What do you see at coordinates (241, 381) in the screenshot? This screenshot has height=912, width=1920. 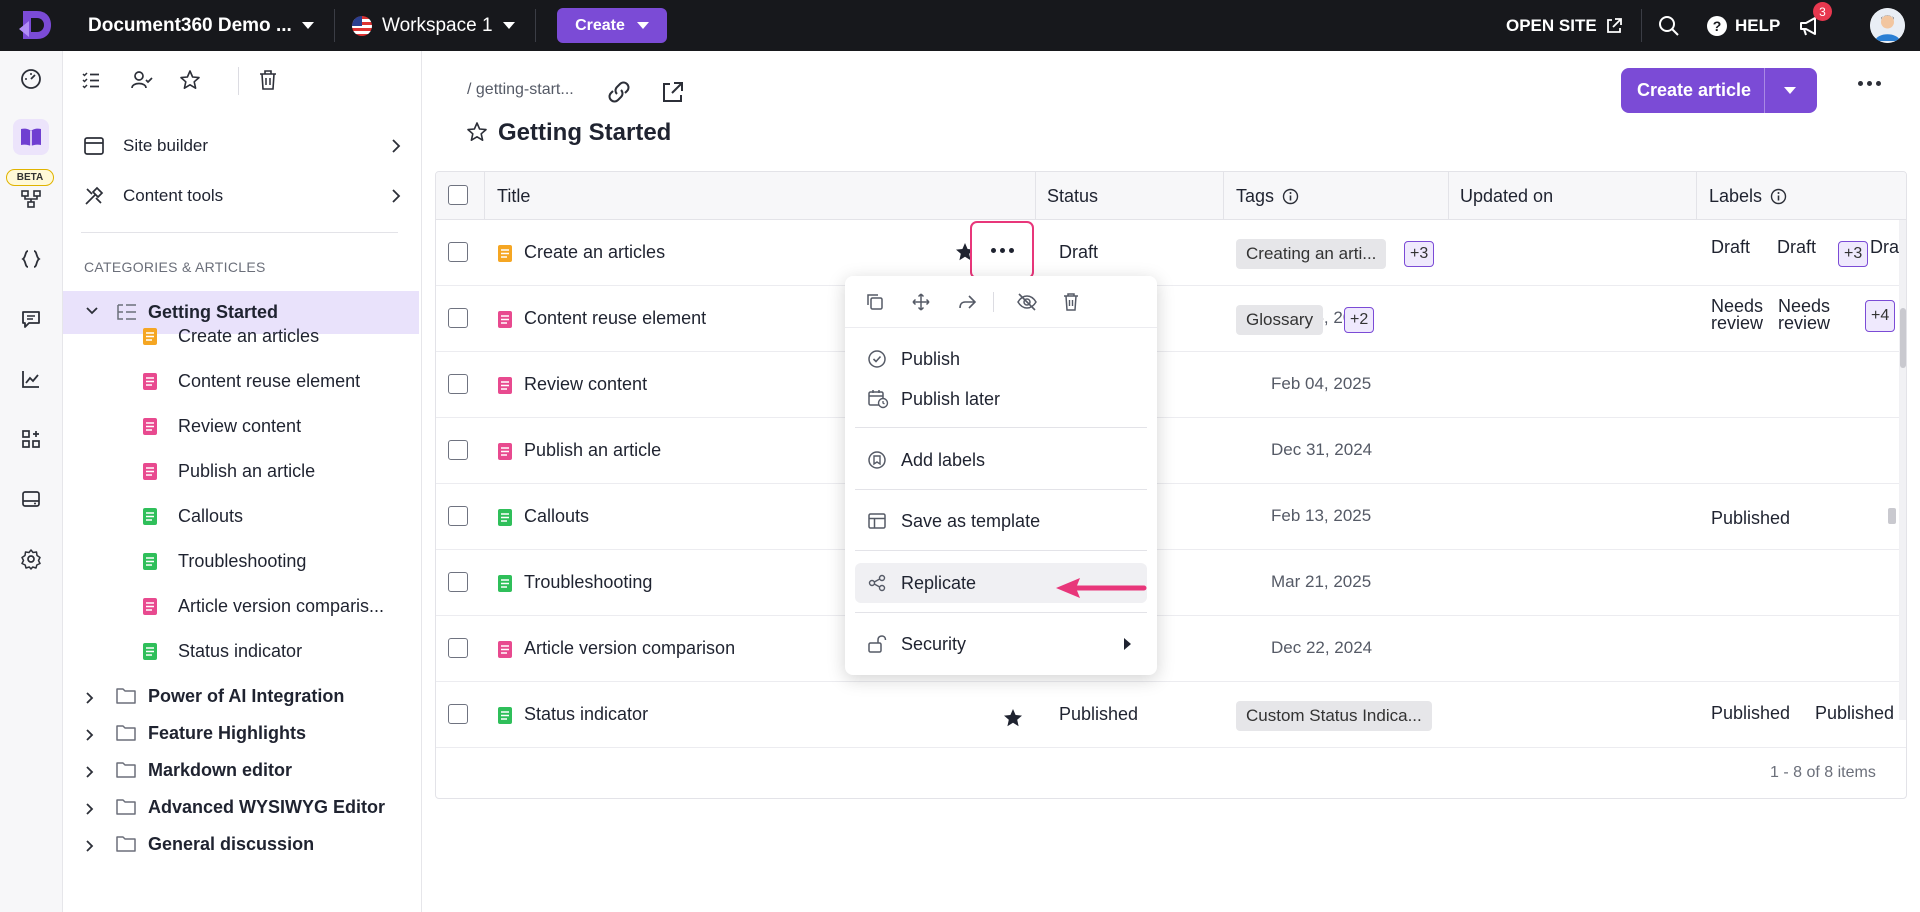 I see `tree-article-item: Content reuse element` at bounding box center [241, 381].